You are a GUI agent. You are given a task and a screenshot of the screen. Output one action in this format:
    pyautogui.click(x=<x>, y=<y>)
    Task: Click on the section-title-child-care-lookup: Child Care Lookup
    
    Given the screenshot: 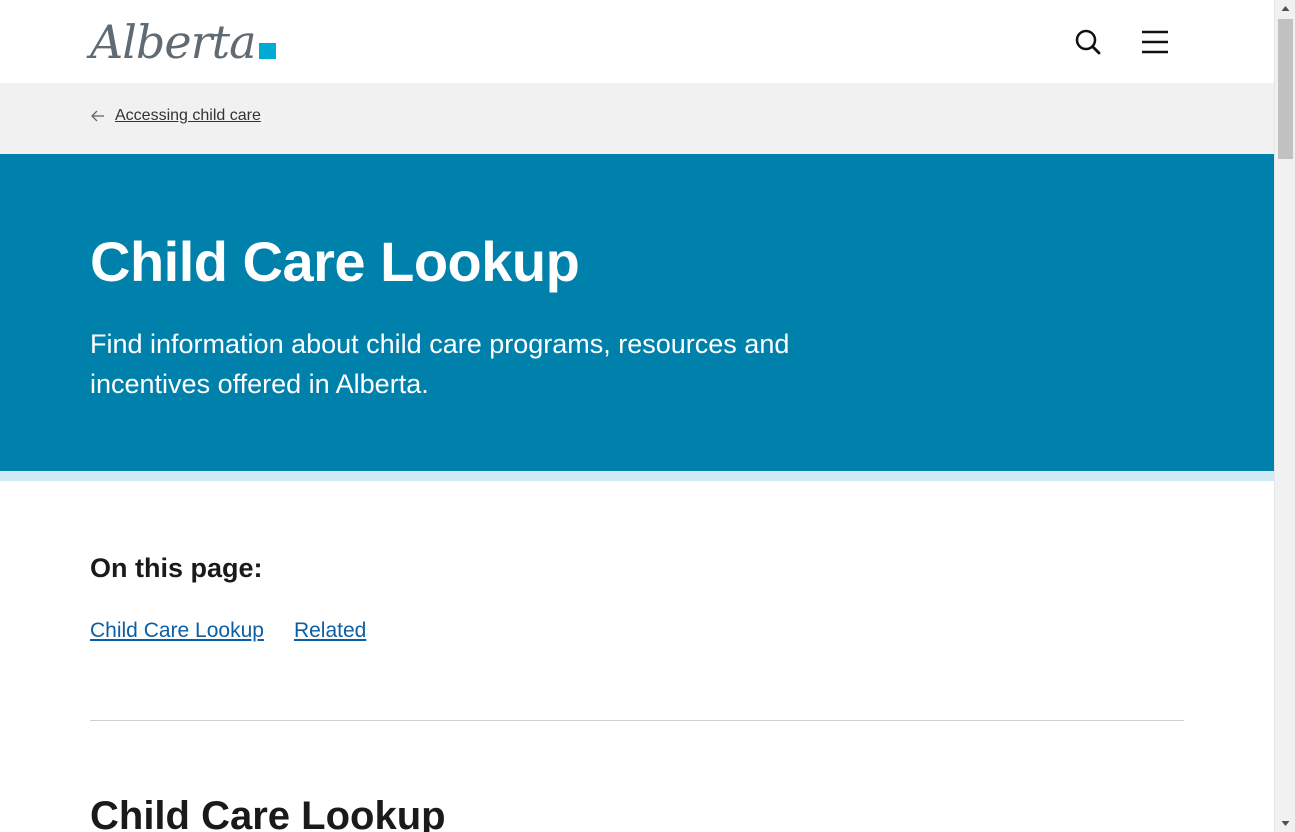 What is the action you would take?
    pyautogui.click(x=268, y=813)
    